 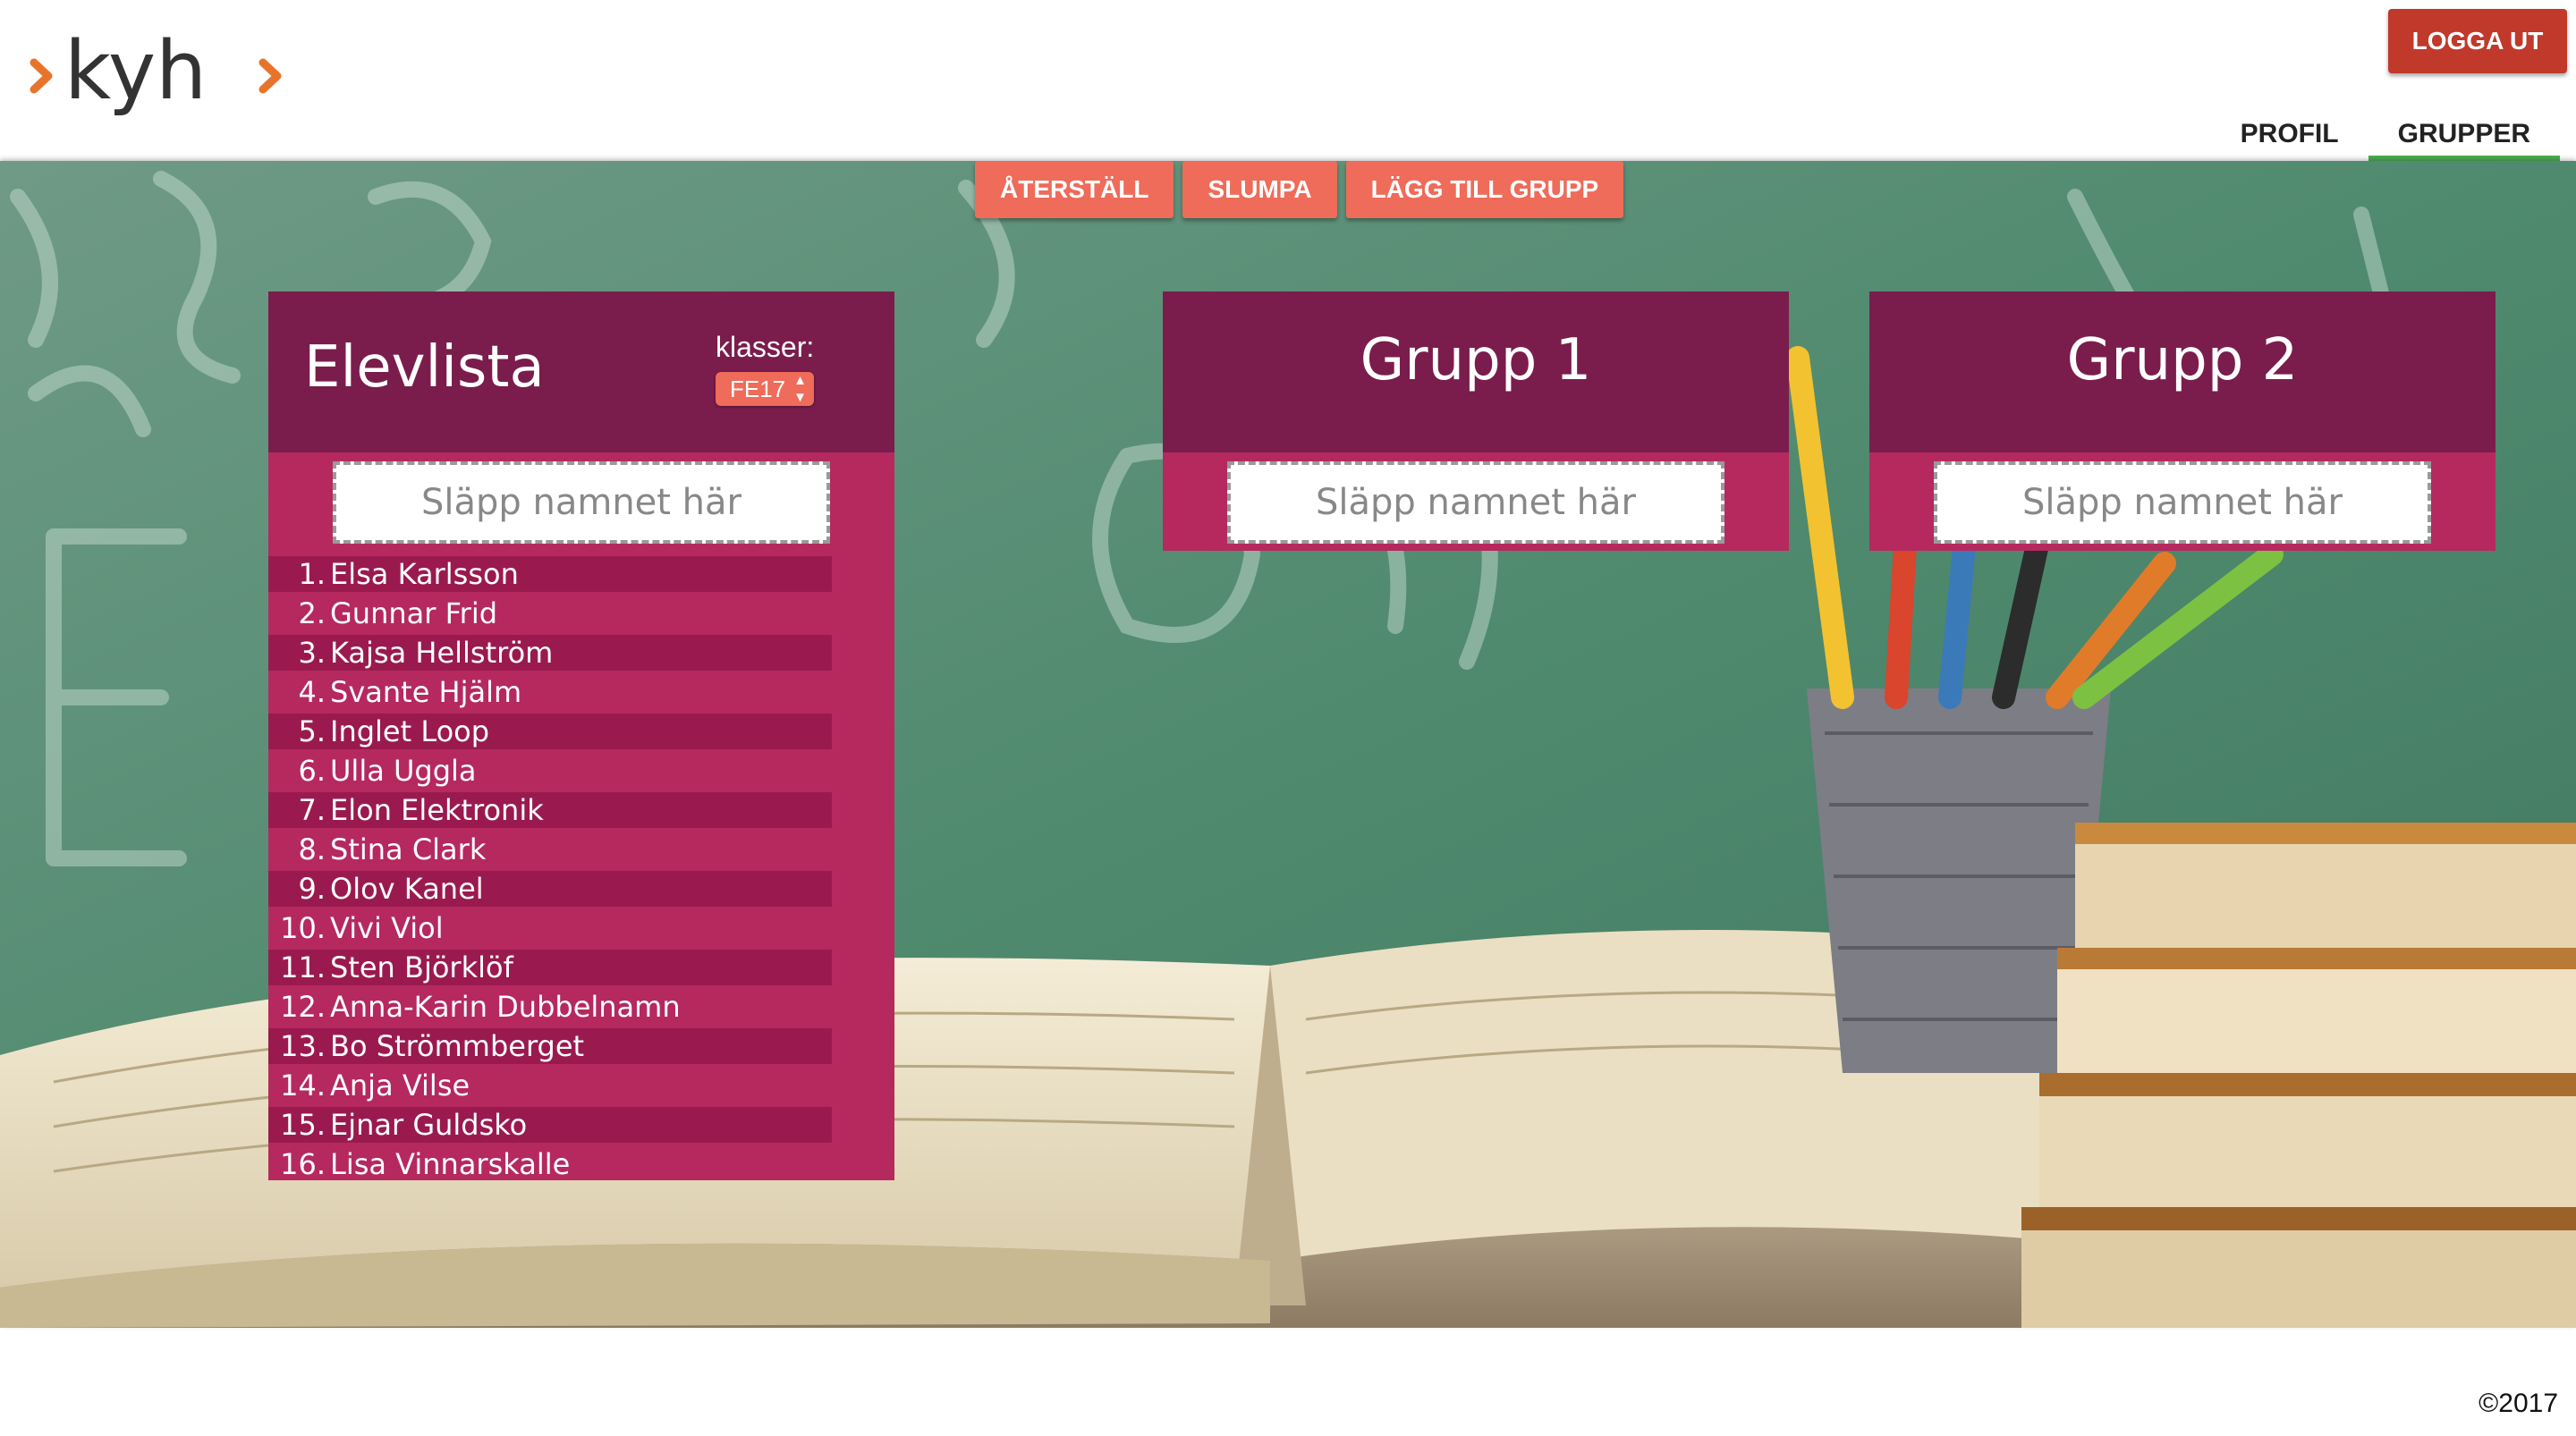 I want to click on student-name: Svante Hjälm, so click(x=426, y=692).